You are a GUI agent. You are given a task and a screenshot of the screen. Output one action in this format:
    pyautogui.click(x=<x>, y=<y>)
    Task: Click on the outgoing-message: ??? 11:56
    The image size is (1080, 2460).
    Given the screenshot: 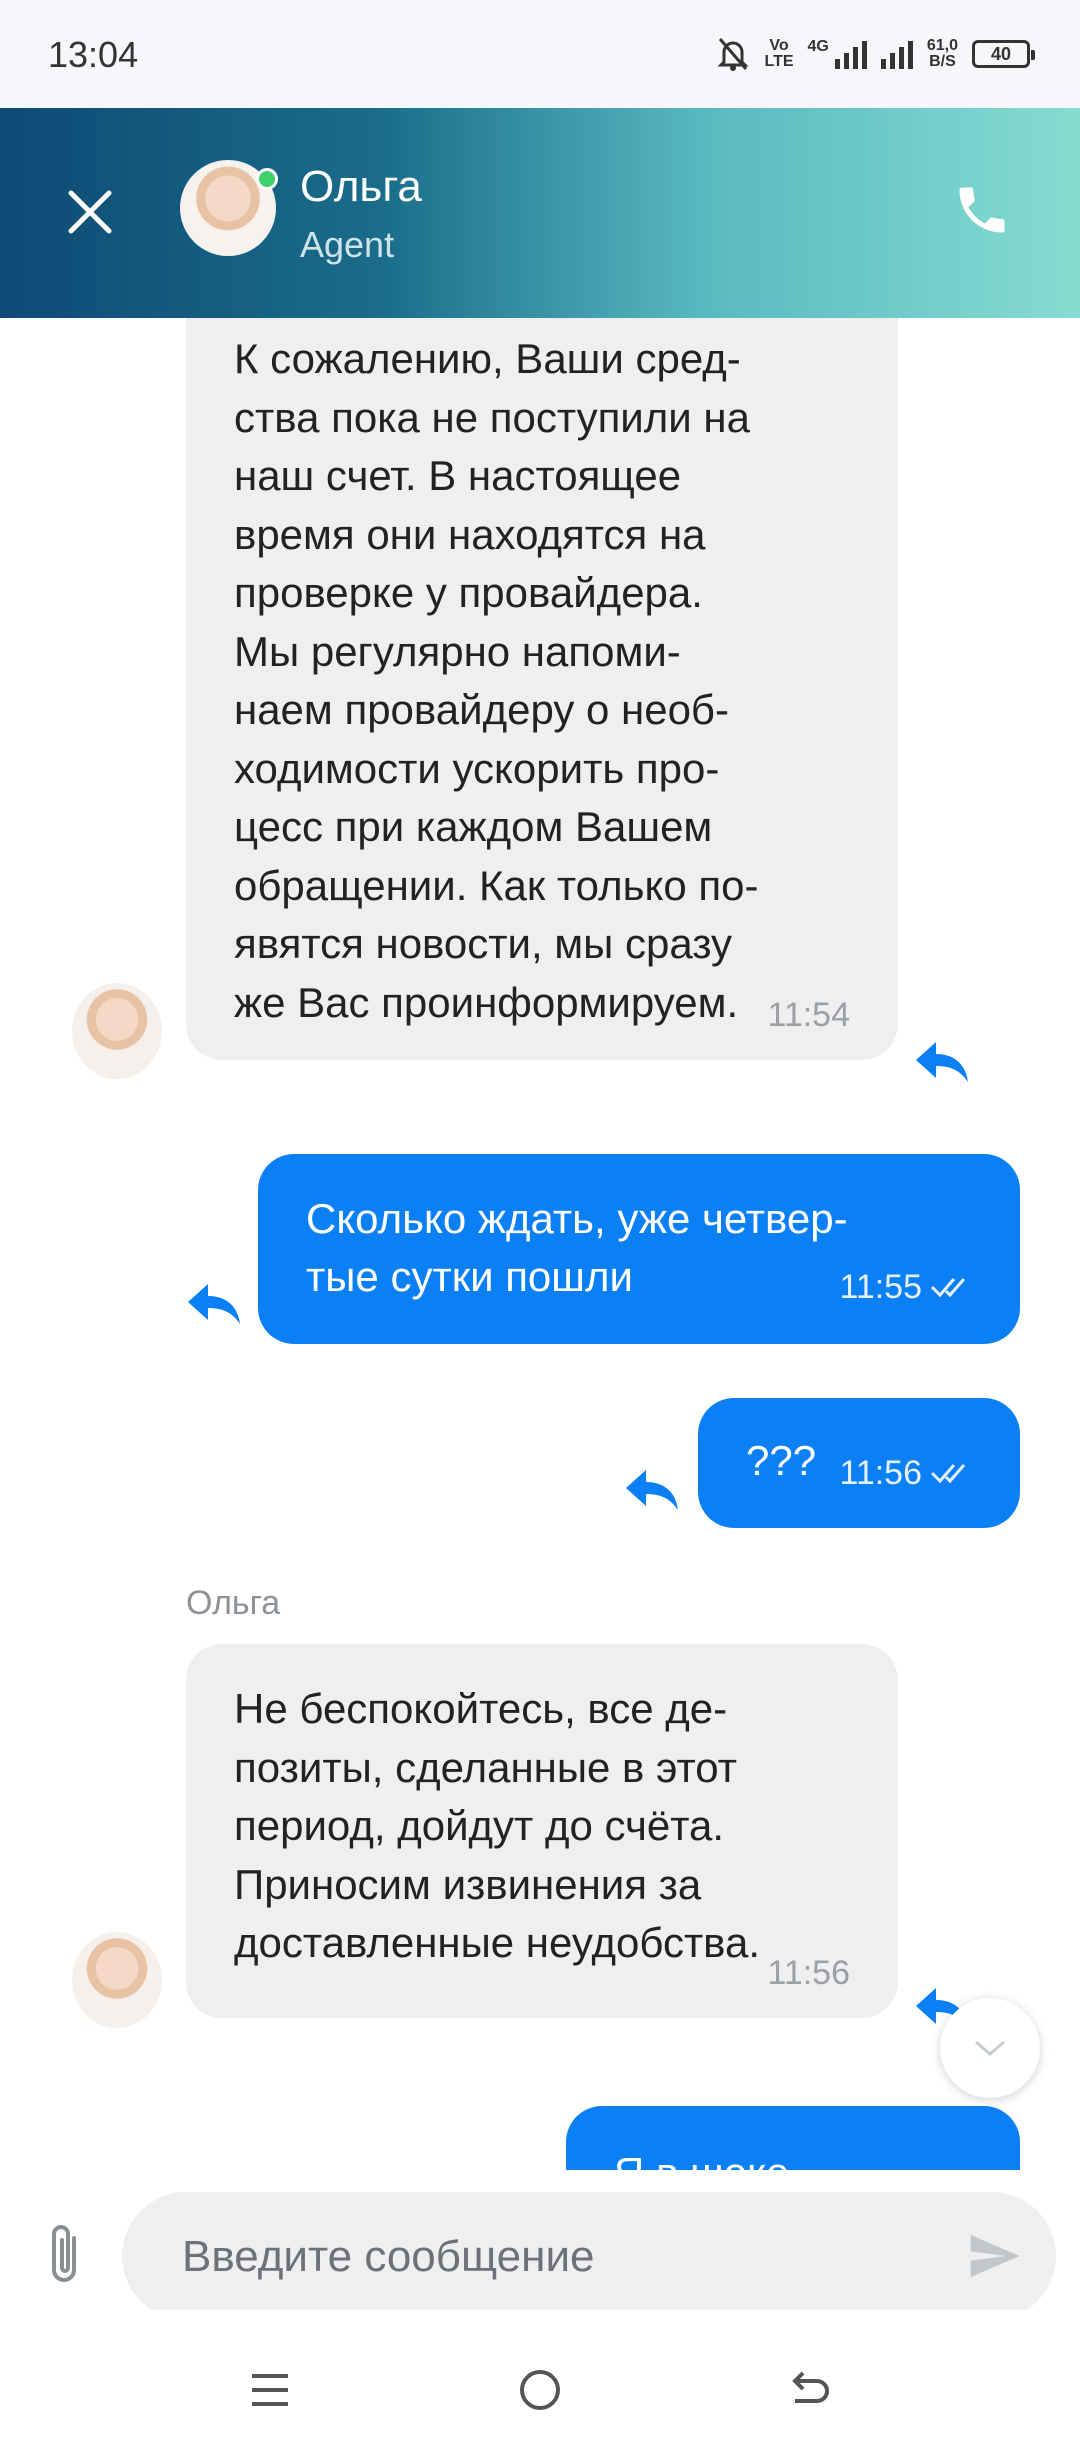 What is the action you would take?
    pyautogui.click(x=859, y=1463)
    